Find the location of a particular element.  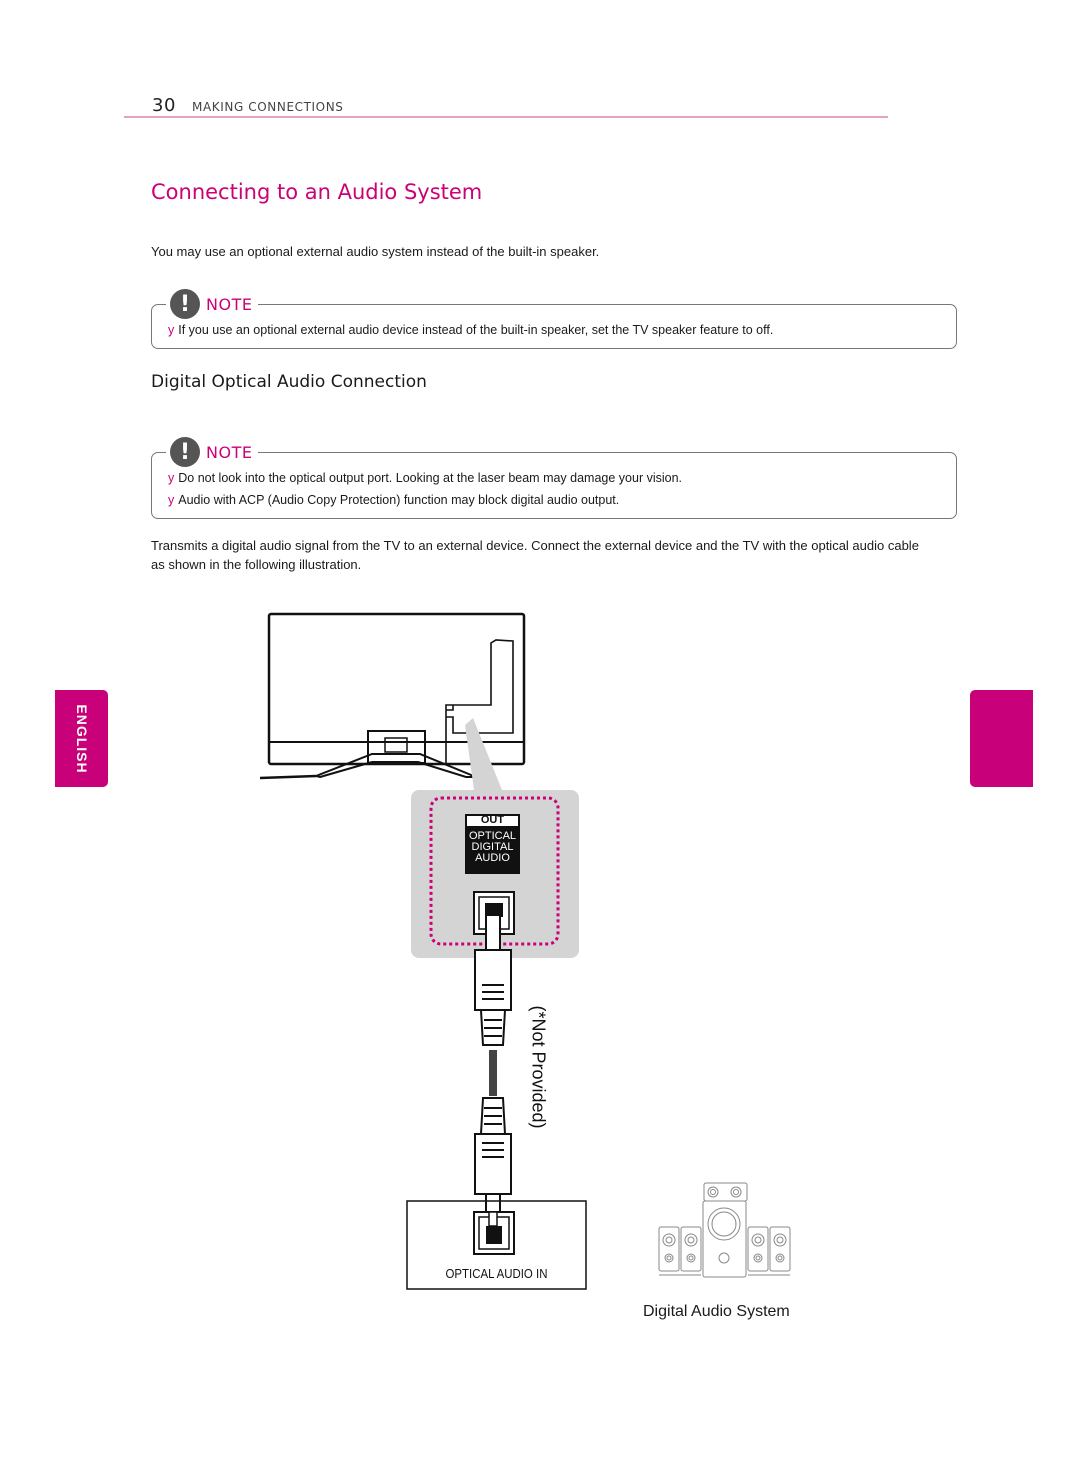

port-out-line: AUDIO is located at coordinates (492, 858).